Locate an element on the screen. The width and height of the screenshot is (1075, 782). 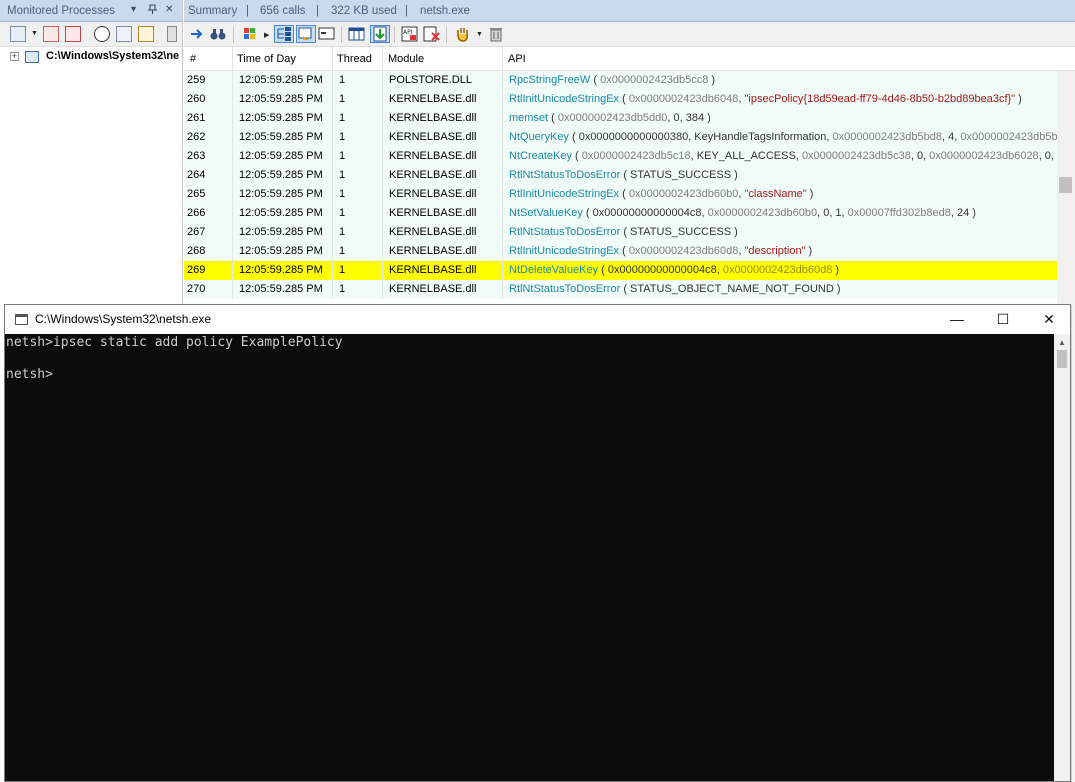
api-argument: , 0, is located at coordinates (920, 156).